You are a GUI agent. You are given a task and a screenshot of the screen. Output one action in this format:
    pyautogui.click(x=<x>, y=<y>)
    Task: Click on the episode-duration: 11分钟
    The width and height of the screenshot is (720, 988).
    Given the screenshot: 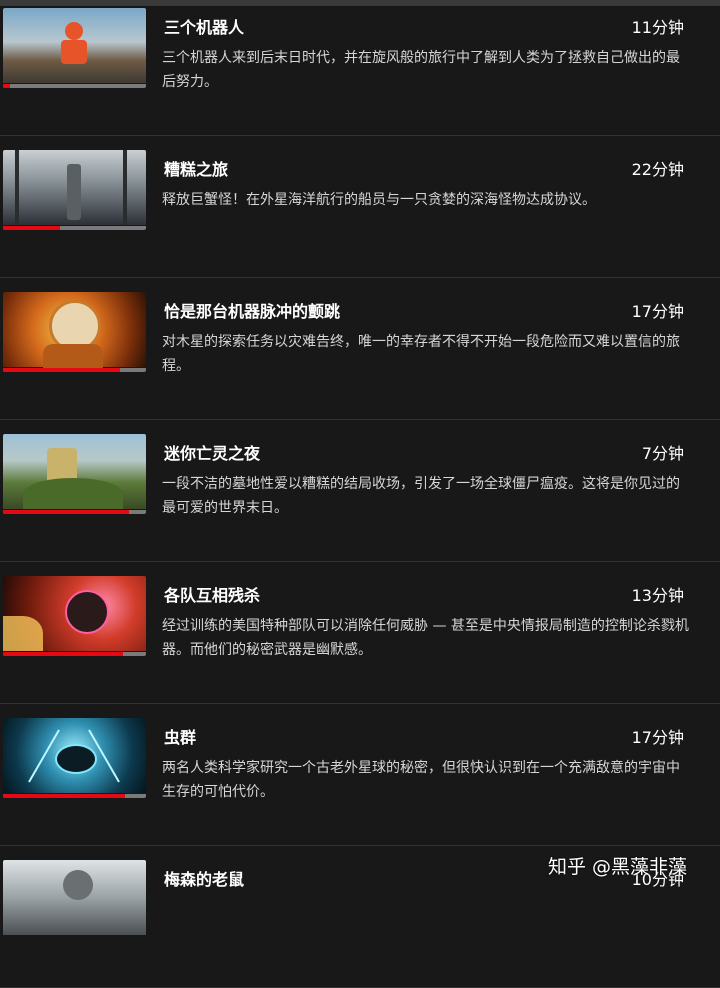 What is the action you would take?
    pyautogui.click(x=657, y=27)
    